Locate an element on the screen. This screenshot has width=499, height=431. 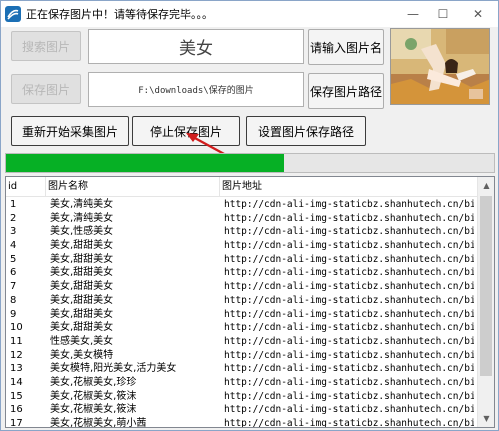
window-controls: — ☐ ✕ is located at coordinates (448, 14).